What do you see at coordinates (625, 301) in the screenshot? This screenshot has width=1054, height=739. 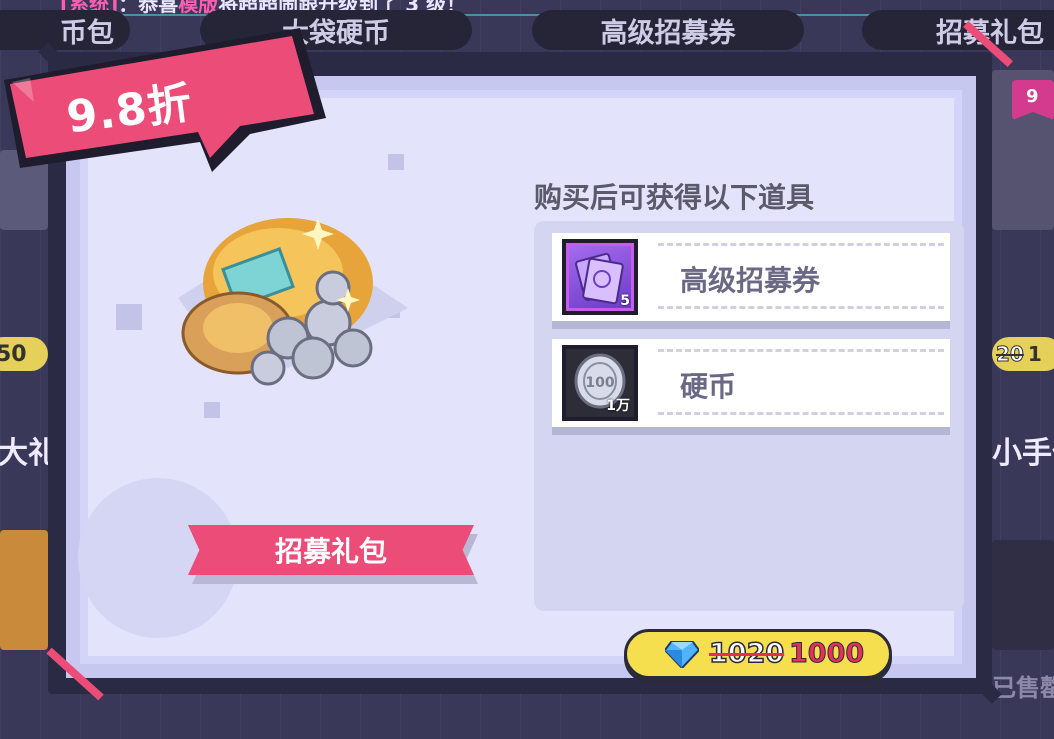 I see `item-count: 5` at bounding box center [625, 301].